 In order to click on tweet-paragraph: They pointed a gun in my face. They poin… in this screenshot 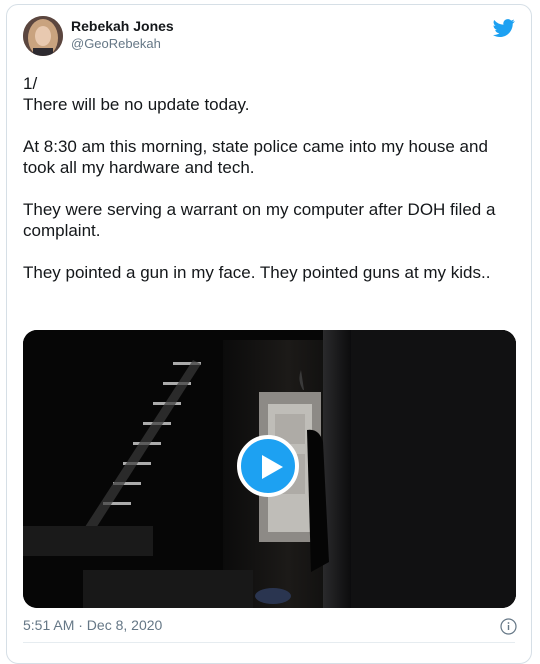, I will do `click(257, 272)`.